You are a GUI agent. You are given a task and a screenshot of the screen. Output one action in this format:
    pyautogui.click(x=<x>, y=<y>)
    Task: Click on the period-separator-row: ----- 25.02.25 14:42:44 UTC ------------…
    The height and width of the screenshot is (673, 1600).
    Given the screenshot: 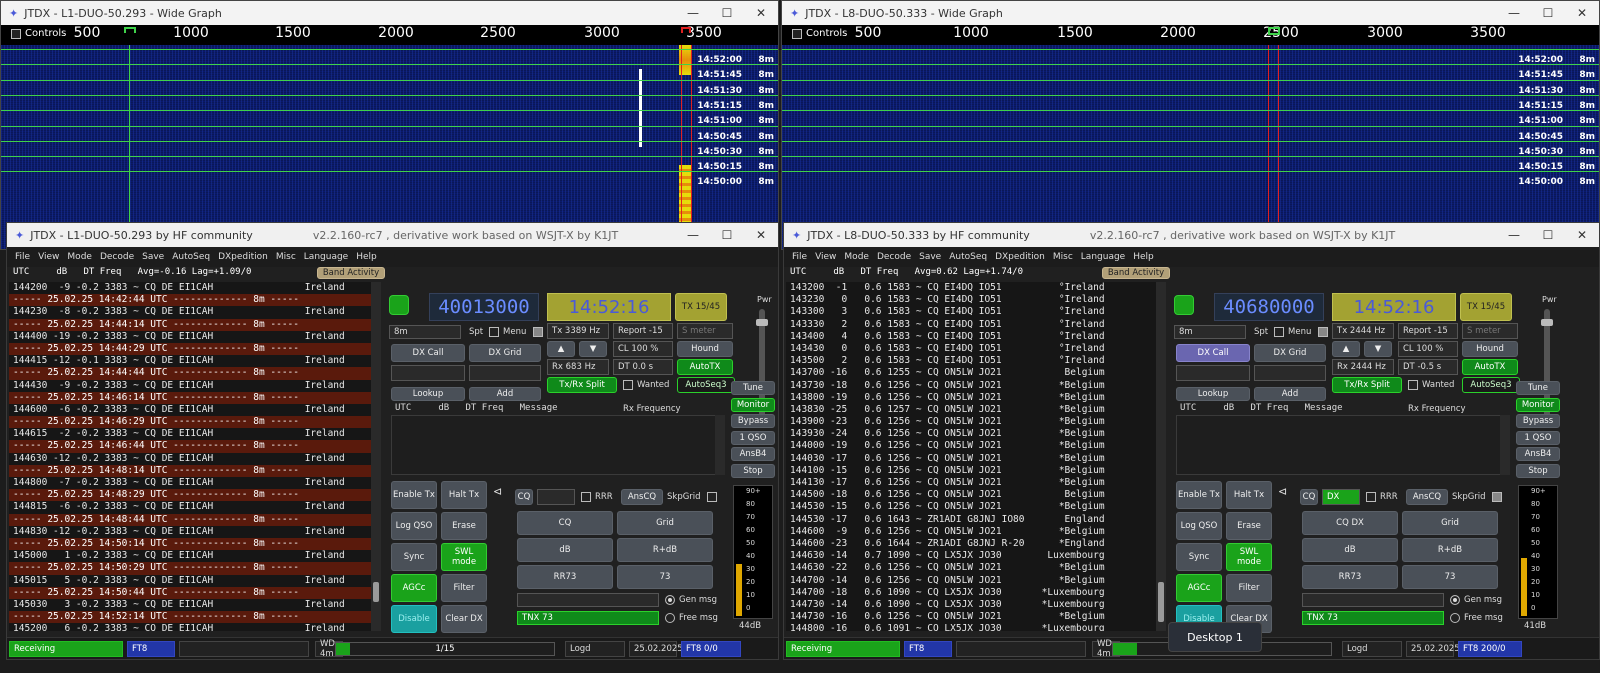 What is the action you would take?
    pyautogui.click(x=190, y=300)
    